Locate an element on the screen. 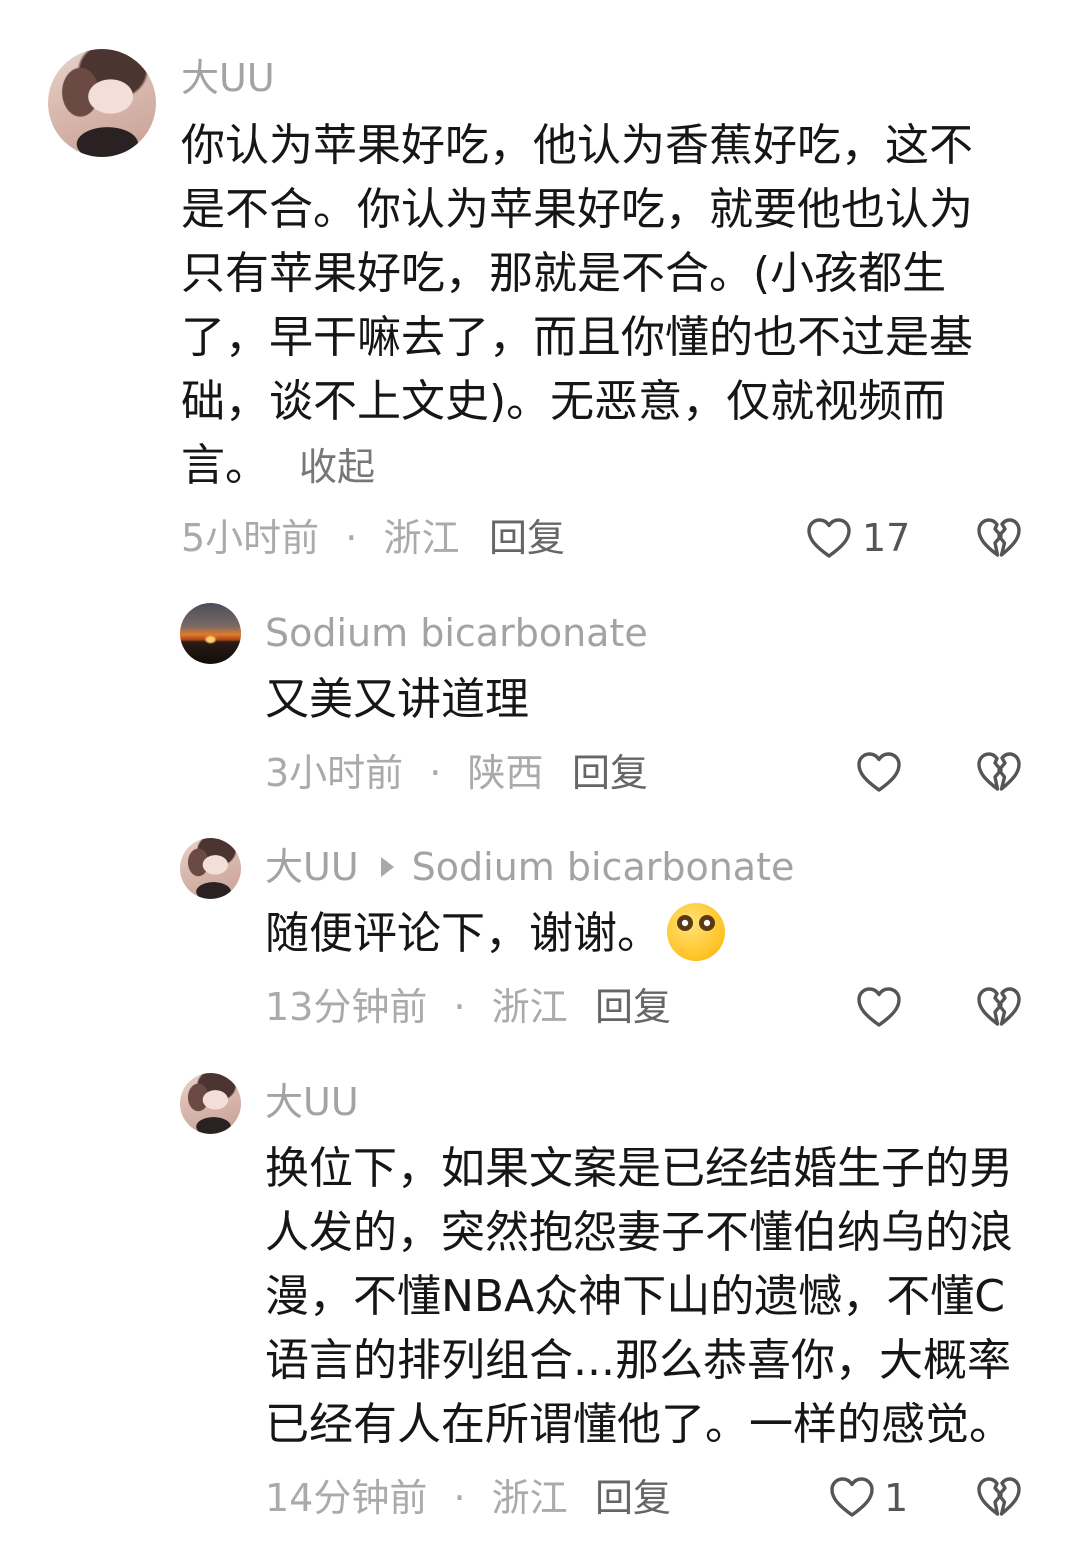  comment-location: 浙江 is located at coordinates (421, 538).